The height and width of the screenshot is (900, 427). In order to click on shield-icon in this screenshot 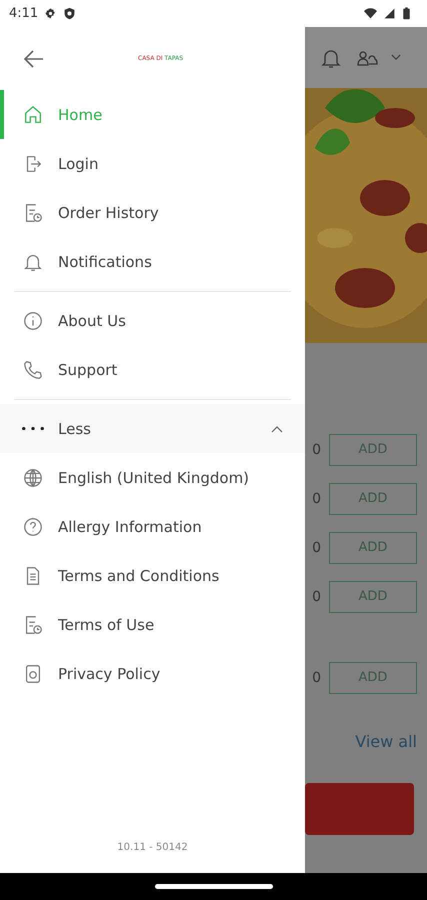, I will do `click(69, 13)`.